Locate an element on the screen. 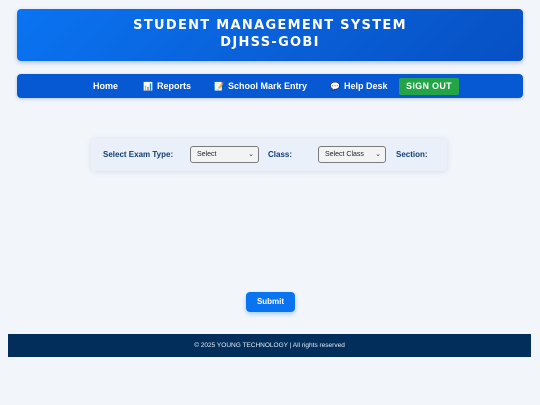  class-select: Select Class ⌄ is located at coordinates (352, 154).